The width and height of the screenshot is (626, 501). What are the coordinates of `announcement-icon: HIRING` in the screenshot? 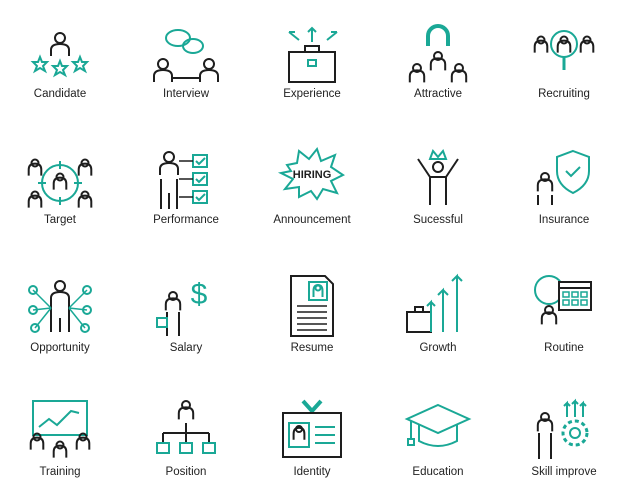 It's located at (311, 173).